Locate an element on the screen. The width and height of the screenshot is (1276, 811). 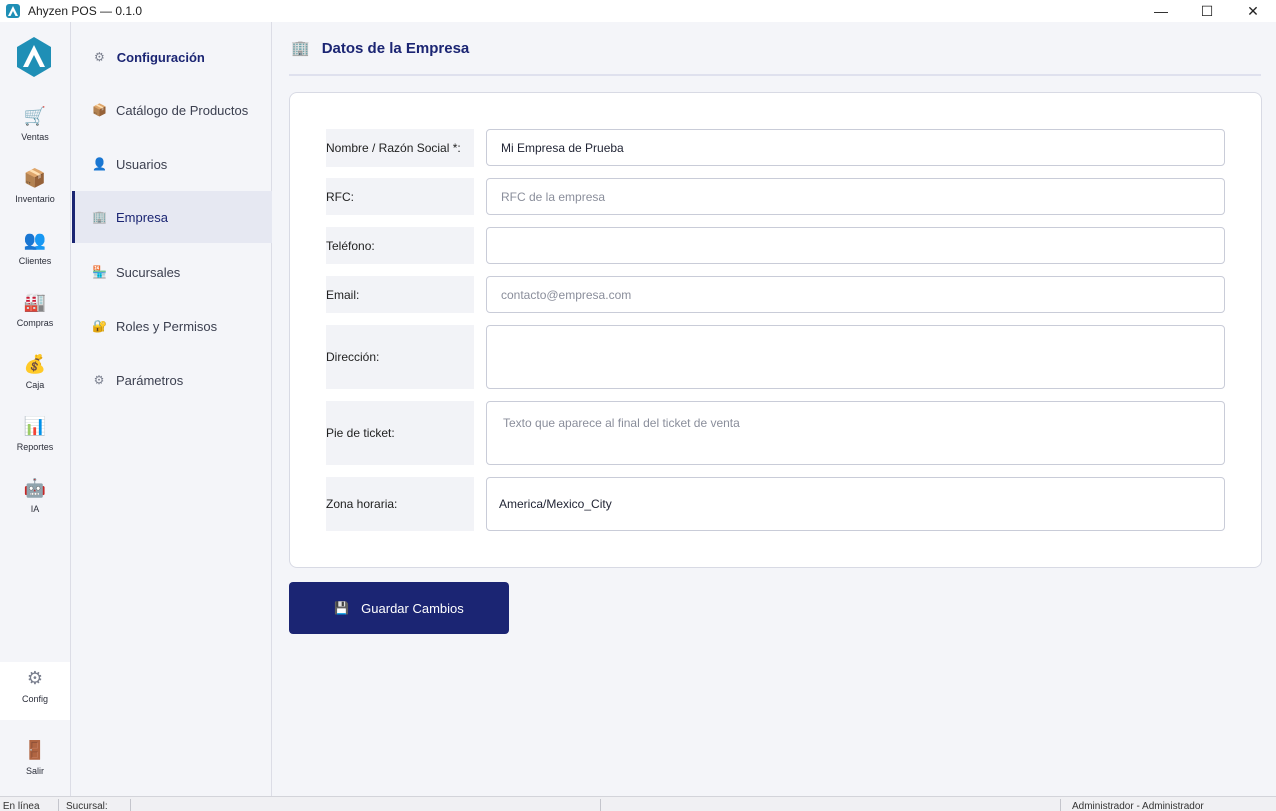
rail-item-label: Compras is located at coordinates (35, 323).